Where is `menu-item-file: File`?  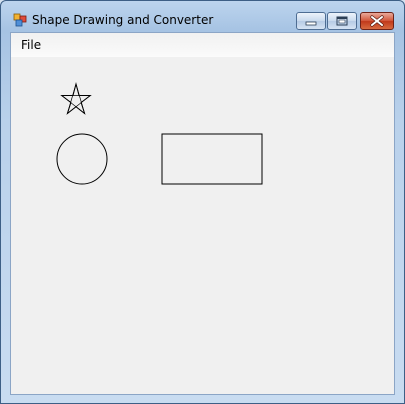 menu-item-file: File is located at coordinates (31, 45).